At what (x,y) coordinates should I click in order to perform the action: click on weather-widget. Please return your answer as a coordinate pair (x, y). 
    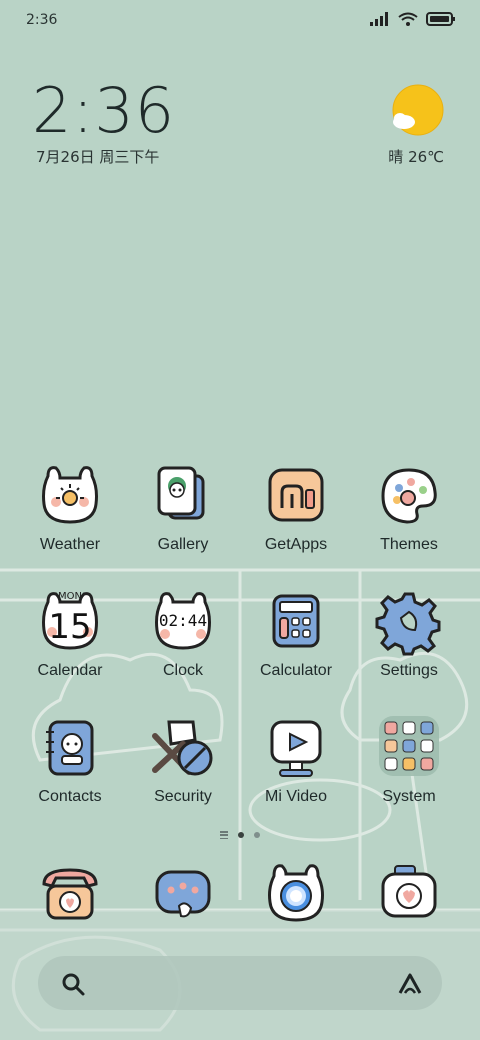
    Looking at the image, I should click on (418, 114).